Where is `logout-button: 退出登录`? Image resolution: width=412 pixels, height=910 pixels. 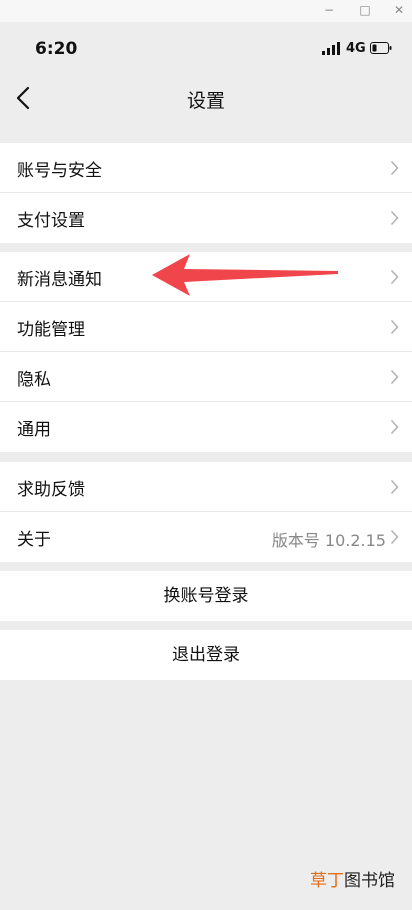
logout-button: 退出登录 is located at coordinates (206, 655).